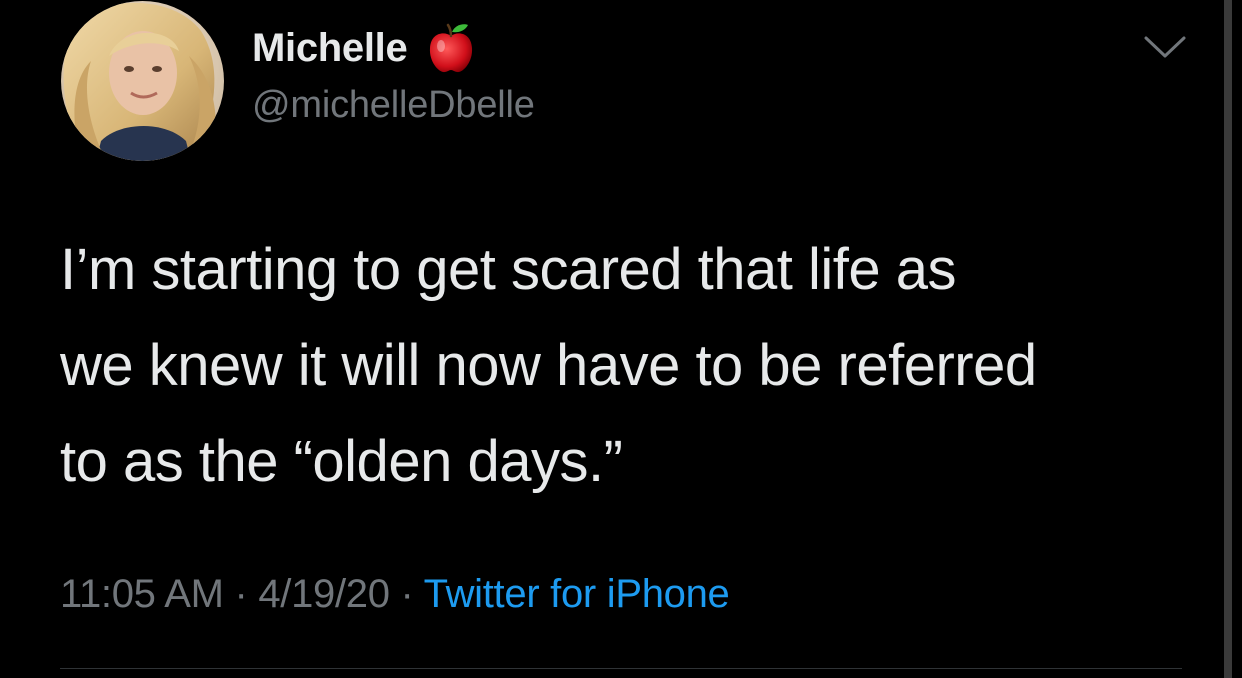  What do you see at coordinates (577, 594) in the screenshot?
I see `tweet-source-link: Twitter for iPhone` at bounding box center [577, 594].